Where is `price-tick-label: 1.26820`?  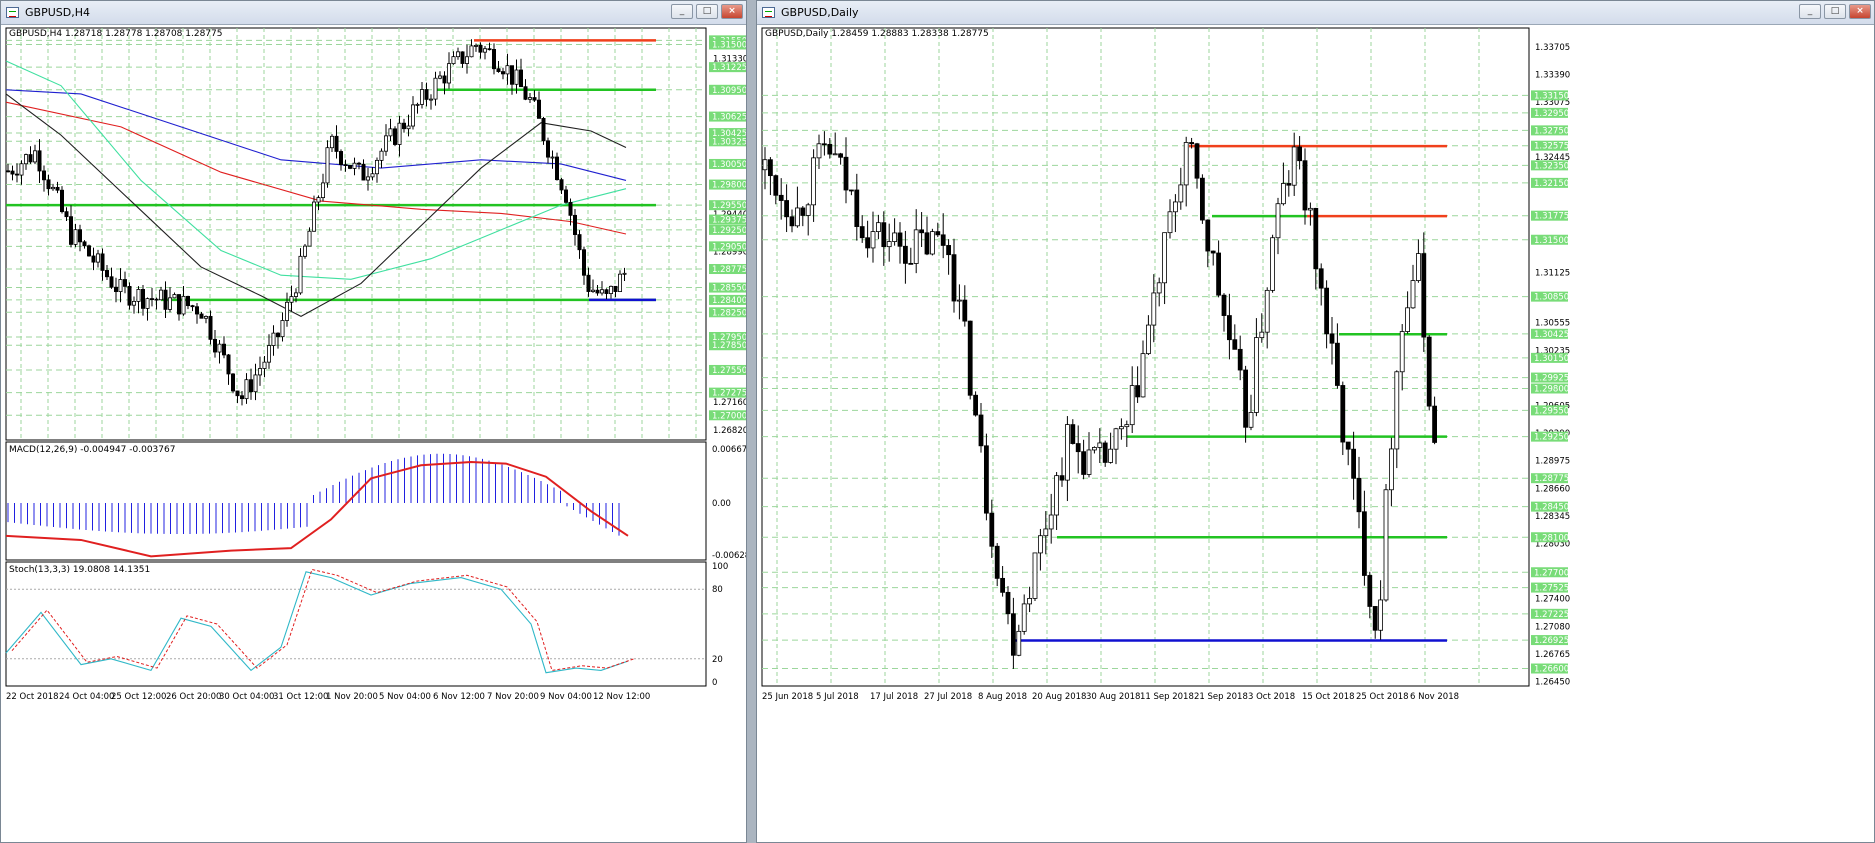 price-tick-label: 1.26820 is located at coordinates (729, 431).